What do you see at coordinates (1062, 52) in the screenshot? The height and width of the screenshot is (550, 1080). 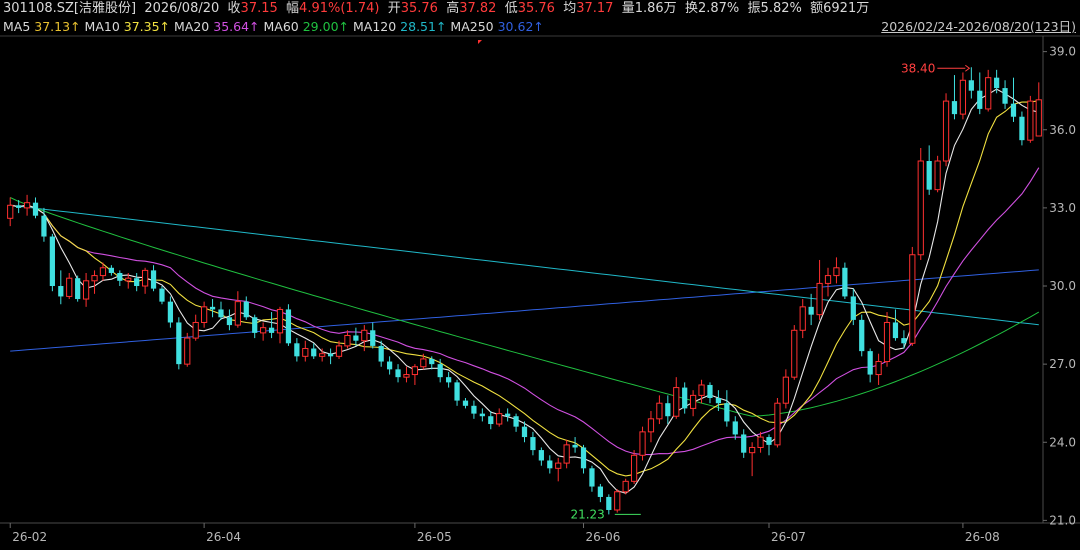 I see `price-tick-label: 39.0` at bounding box center [1062, 52].